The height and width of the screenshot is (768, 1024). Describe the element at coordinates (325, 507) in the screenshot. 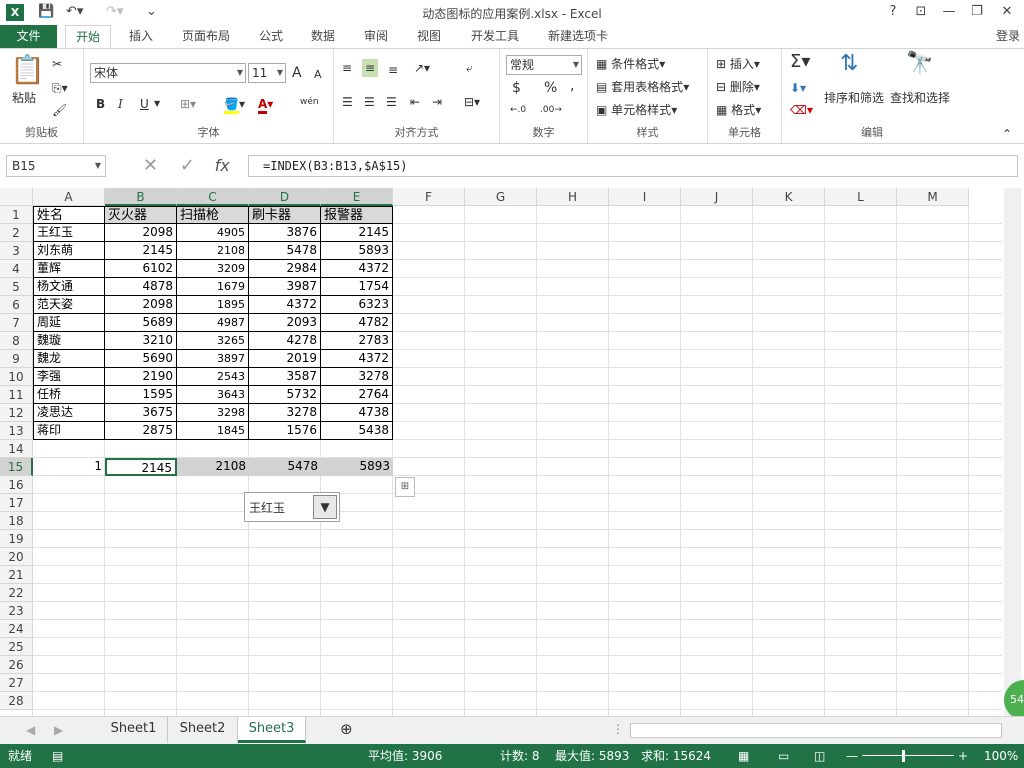

I see `combobox-dropdown-icon: ▼` at that location.